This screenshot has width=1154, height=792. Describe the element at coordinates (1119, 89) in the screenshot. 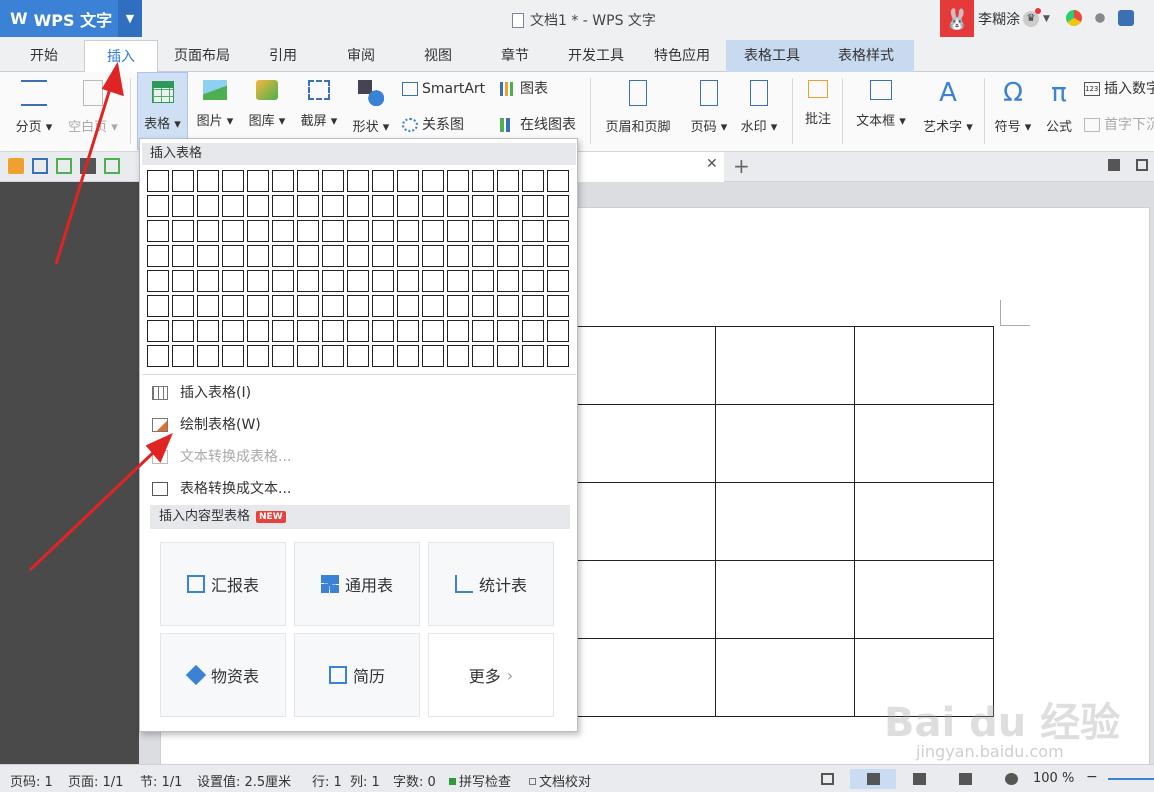

I see `insert-number-button: 123 插入数字` at that location.